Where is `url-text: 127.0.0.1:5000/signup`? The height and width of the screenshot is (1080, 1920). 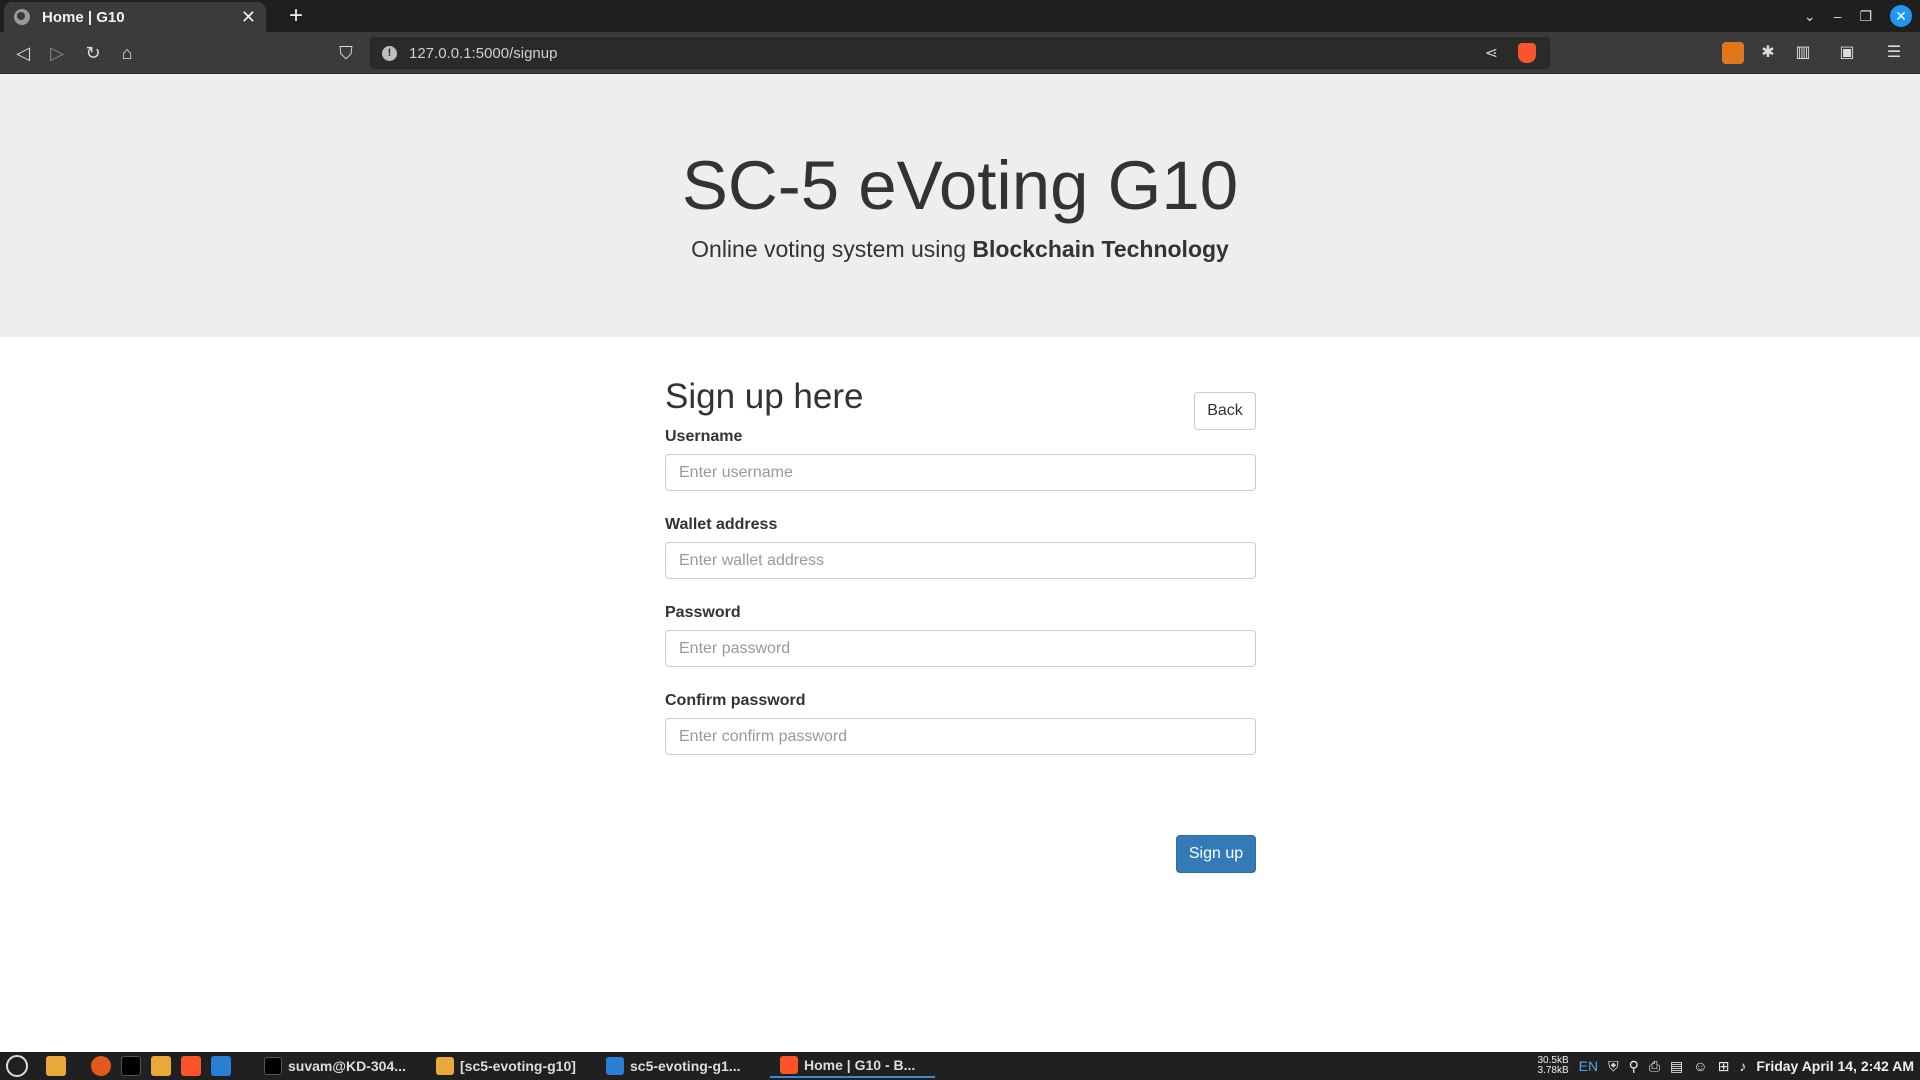 url-text: 127.0.0.1:5000/signup is located at coordinates (483, 53).